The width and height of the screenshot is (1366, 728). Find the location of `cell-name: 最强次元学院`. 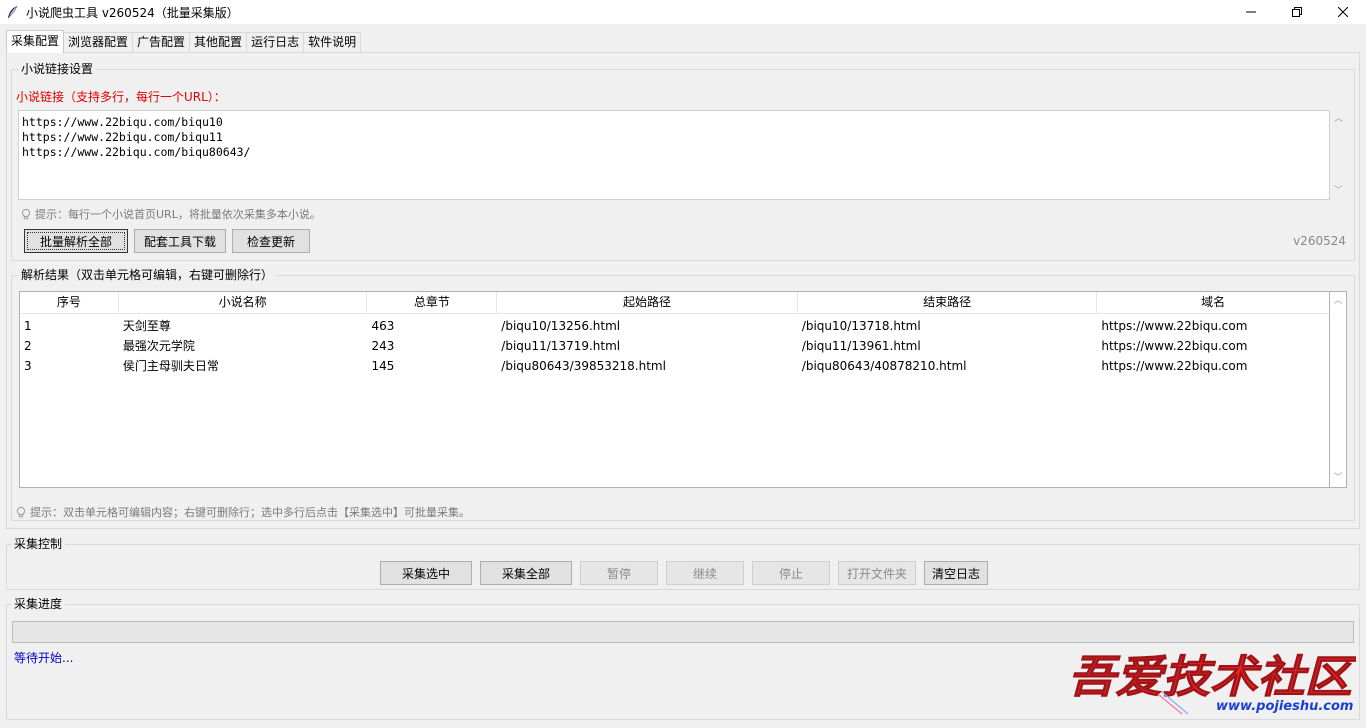

cell-name: 最强次元学院 is located at coordinates (158, 346).